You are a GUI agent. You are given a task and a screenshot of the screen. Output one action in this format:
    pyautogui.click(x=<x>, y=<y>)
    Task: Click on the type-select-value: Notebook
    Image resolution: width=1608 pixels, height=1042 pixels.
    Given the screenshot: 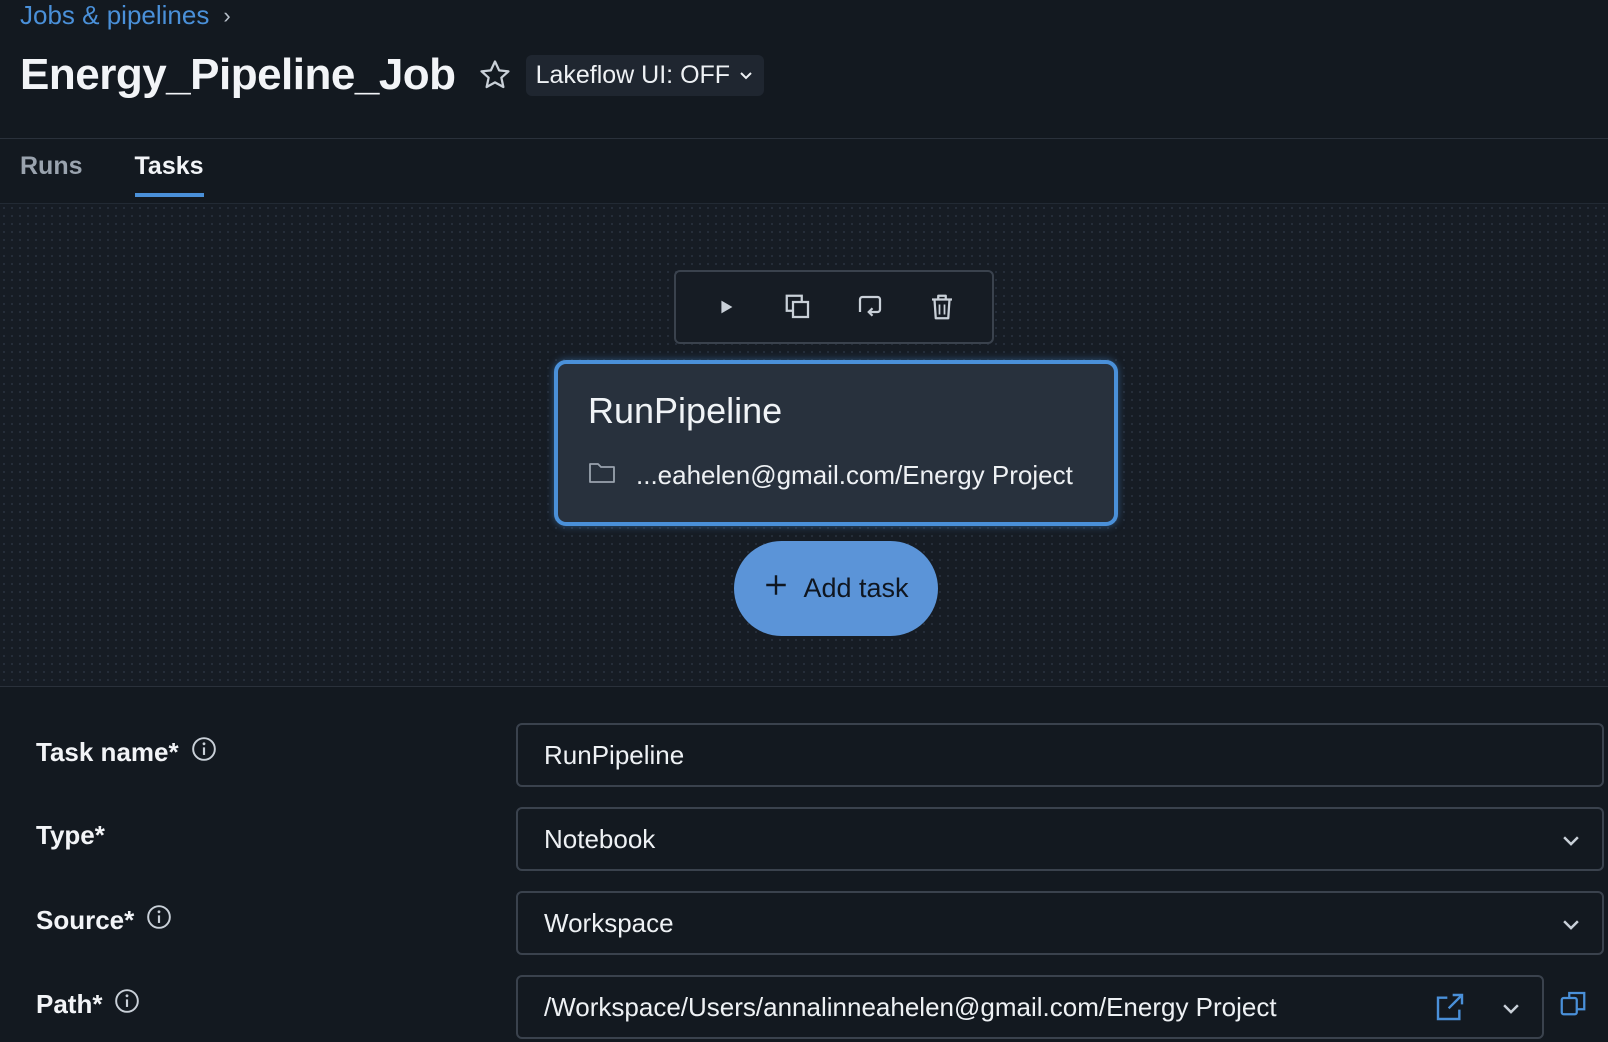 What is the action you would take?
    pyautogui.click(x=600, y=838)
    